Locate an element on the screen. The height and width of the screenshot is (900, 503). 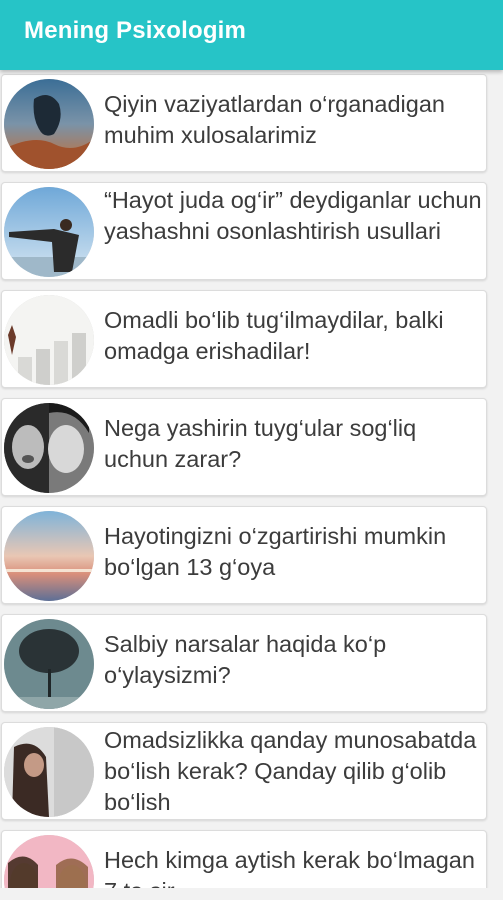
silhouette-sunset-image is located at coordinates (49, 124).